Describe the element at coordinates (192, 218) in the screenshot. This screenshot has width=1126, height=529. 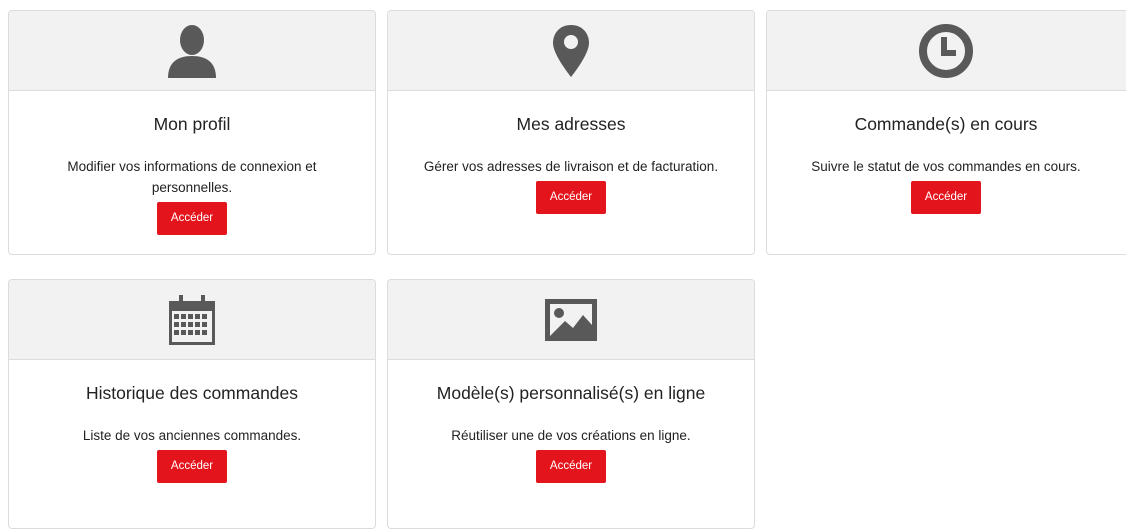
I see `acceder-button-profil: Accéder` at that location.